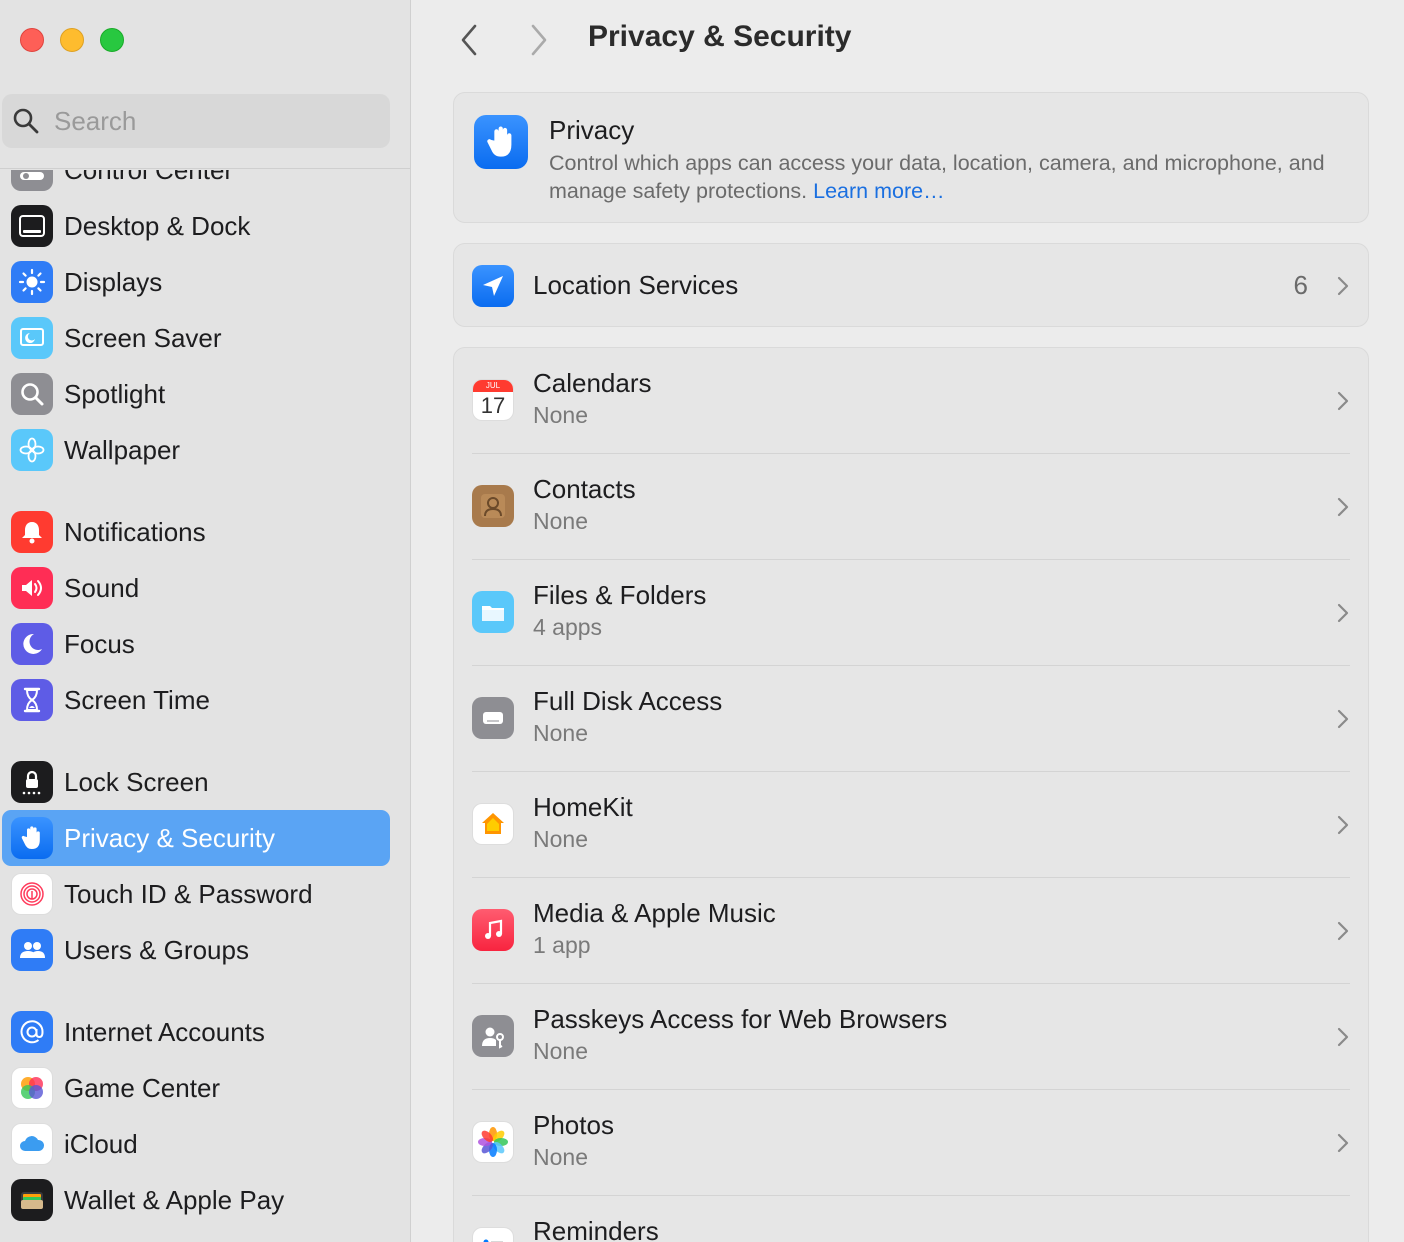 The width and height of the screenshot is (1404, 1242). Describe the element at coordinates (32, 394) in the screenshot. I see `spotlight-icon` at that location.